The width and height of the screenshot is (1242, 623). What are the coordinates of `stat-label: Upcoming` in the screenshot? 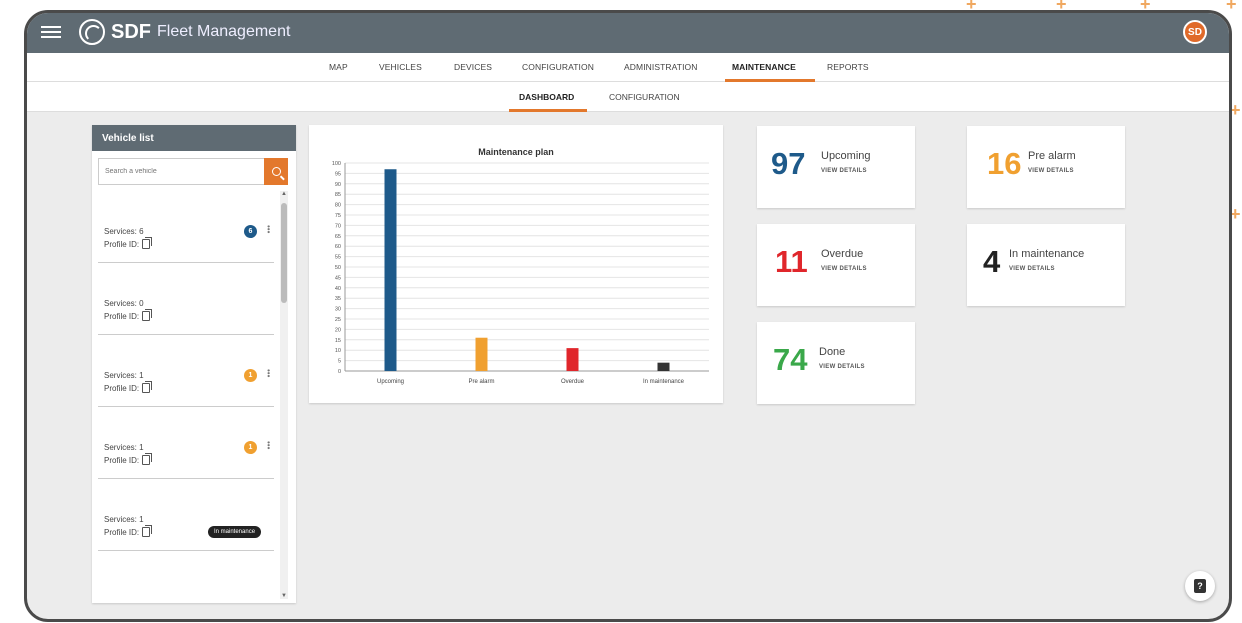 It's located at (846, 156).